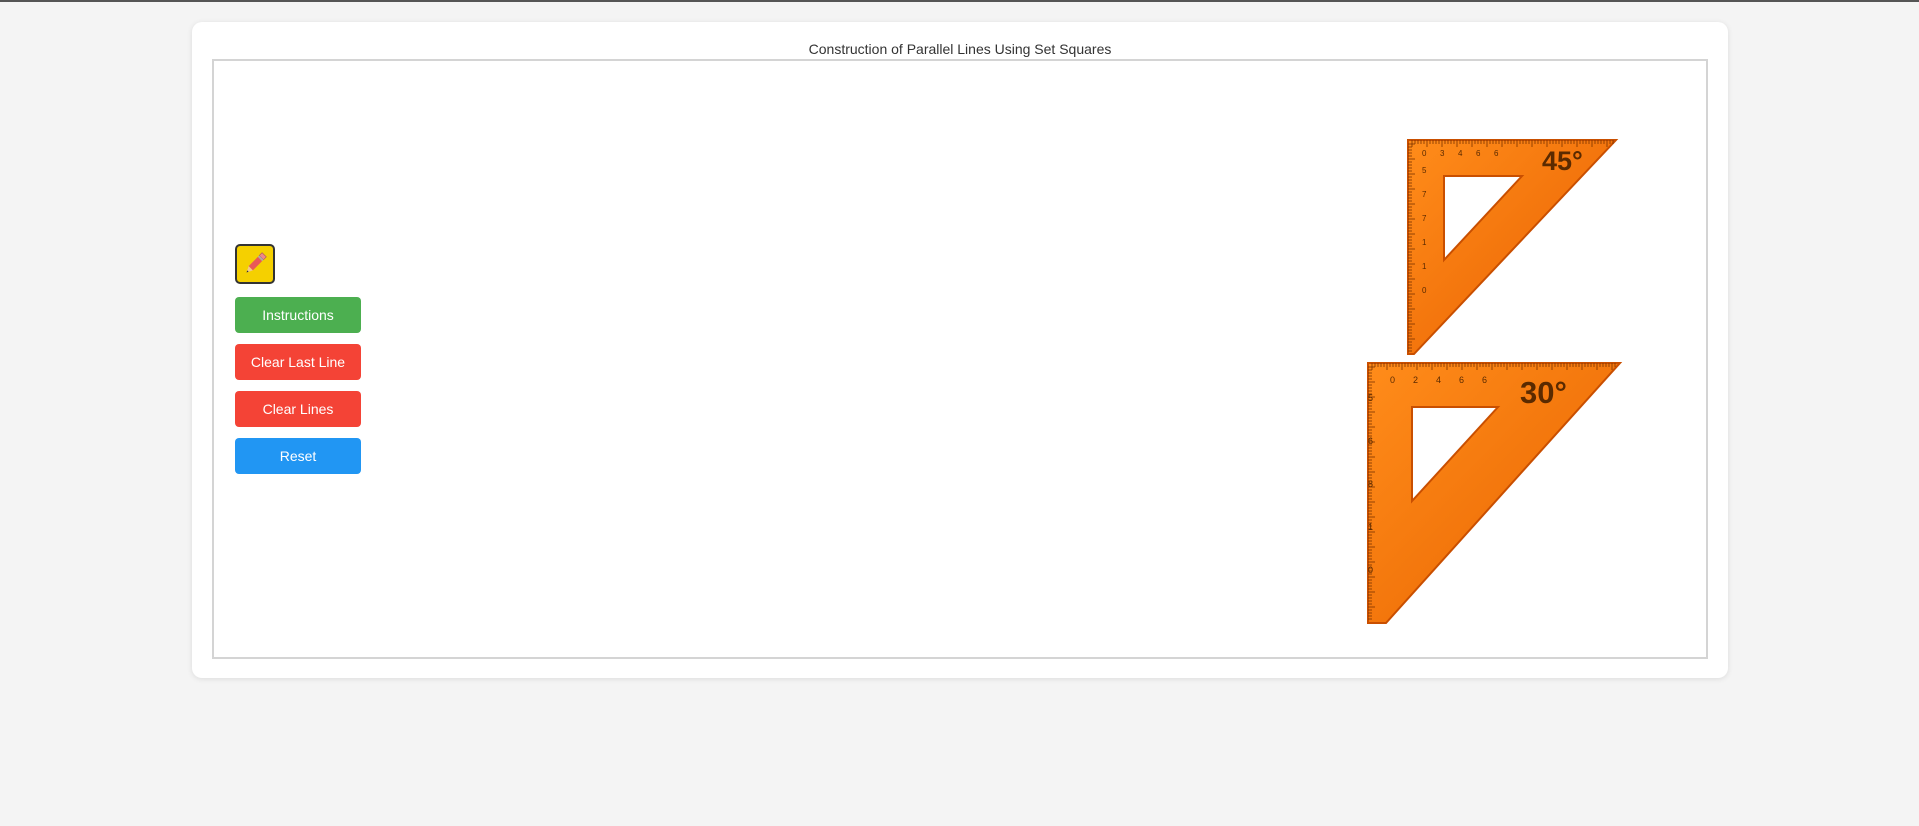 Image resolution: width=1919 pixels, height=826 pixels. What do you see at coordinates (1442, 153) in the screenshot?
I see `scale-number: 3` at bounding box center [1442, 153].